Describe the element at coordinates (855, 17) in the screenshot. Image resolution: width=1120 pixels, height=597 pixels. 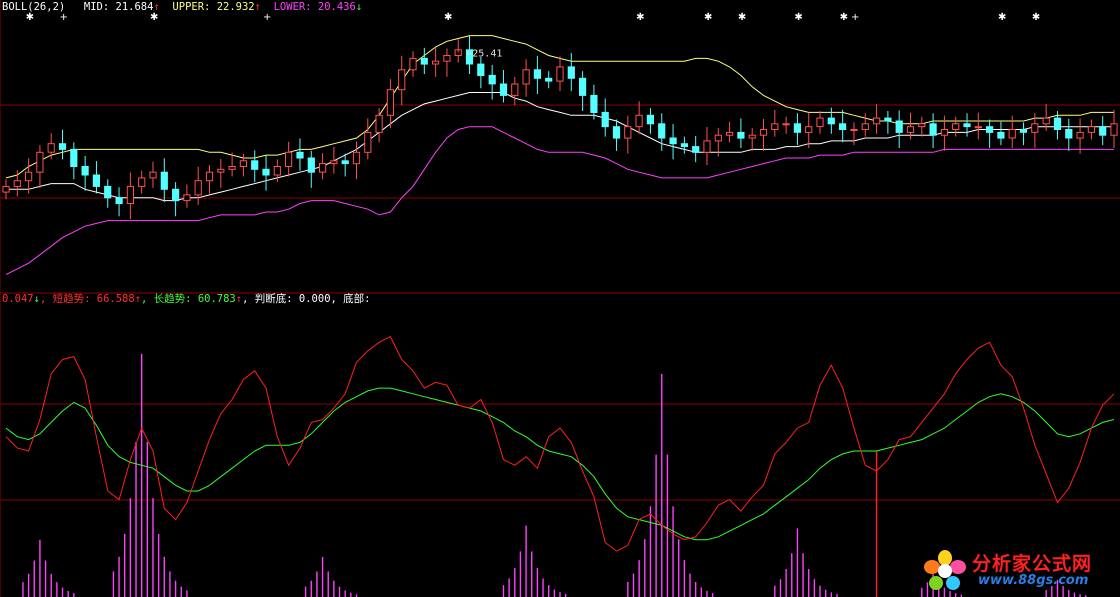
I see `signal-marker: +` at that location.